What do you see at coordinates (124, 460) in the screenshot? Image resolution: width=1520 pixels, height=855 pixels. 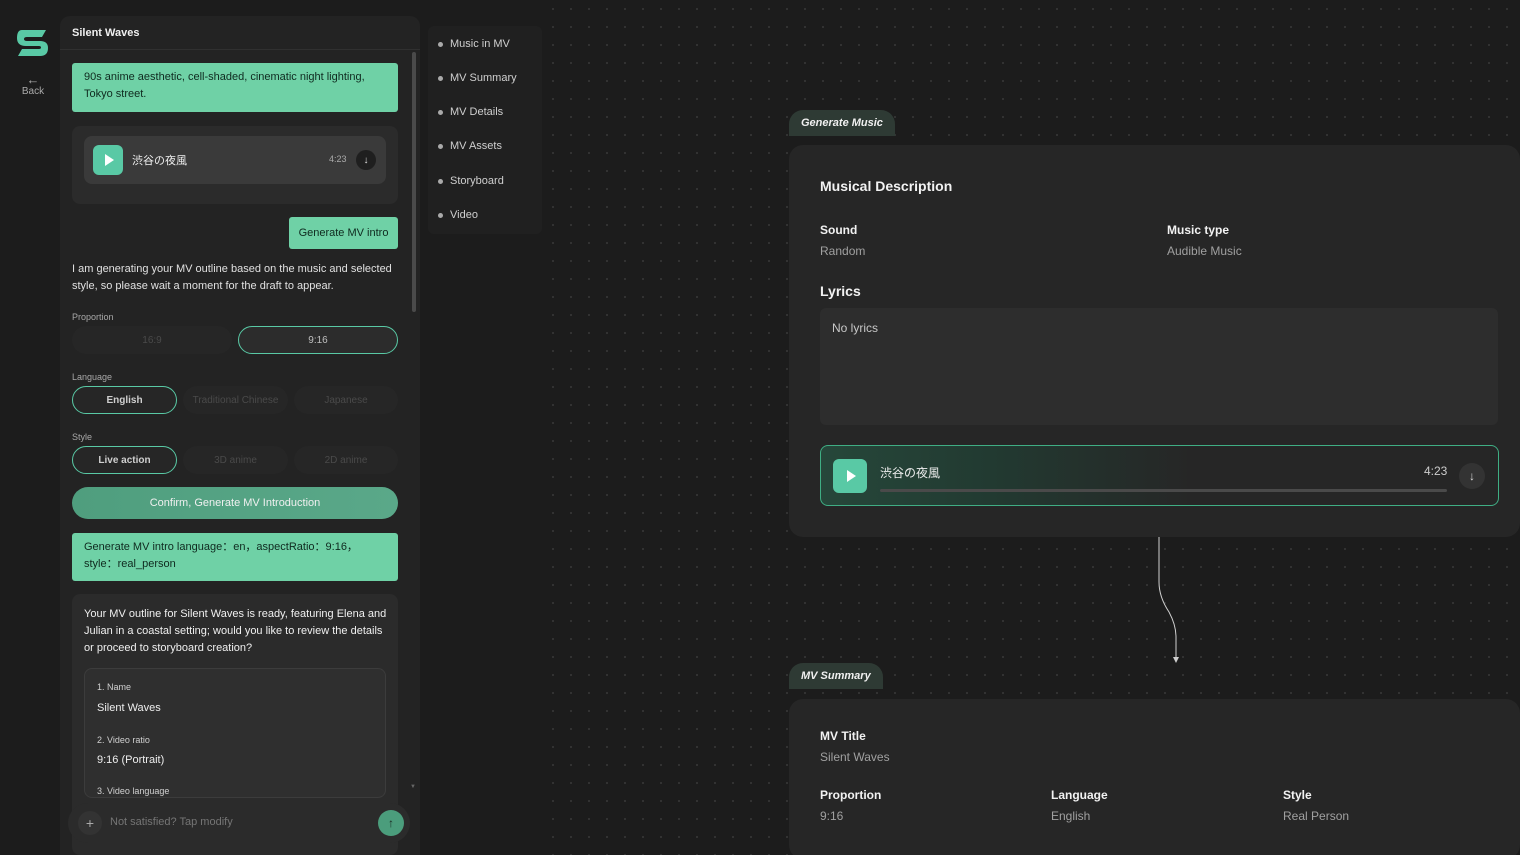 I see `option-live-action: Live action` at bounding box center [124, 460].